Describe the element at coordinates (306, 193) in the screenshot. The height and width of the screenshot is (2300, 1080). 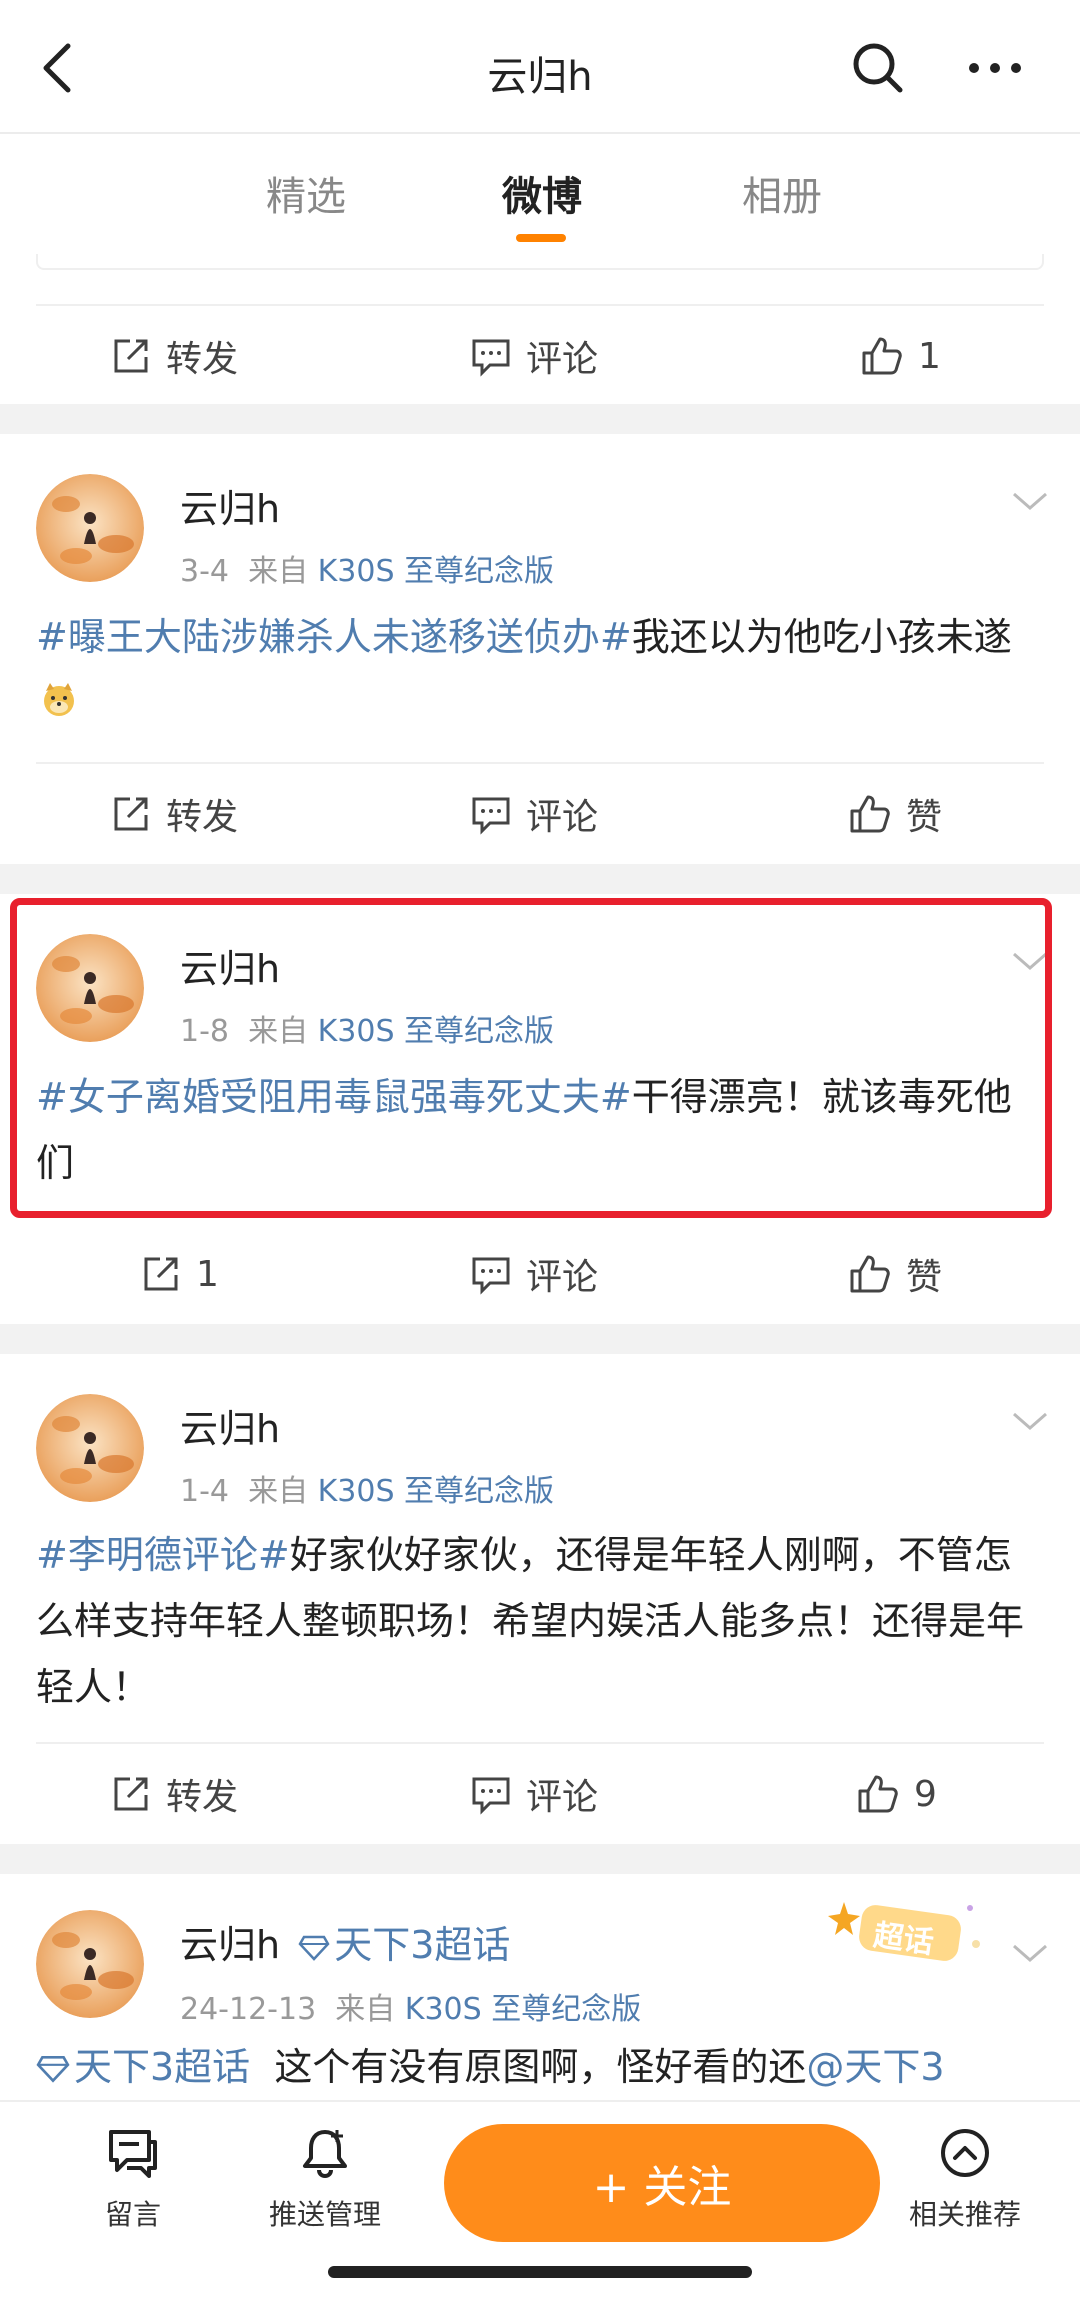
I see `tab-featured: 精选` at that location.